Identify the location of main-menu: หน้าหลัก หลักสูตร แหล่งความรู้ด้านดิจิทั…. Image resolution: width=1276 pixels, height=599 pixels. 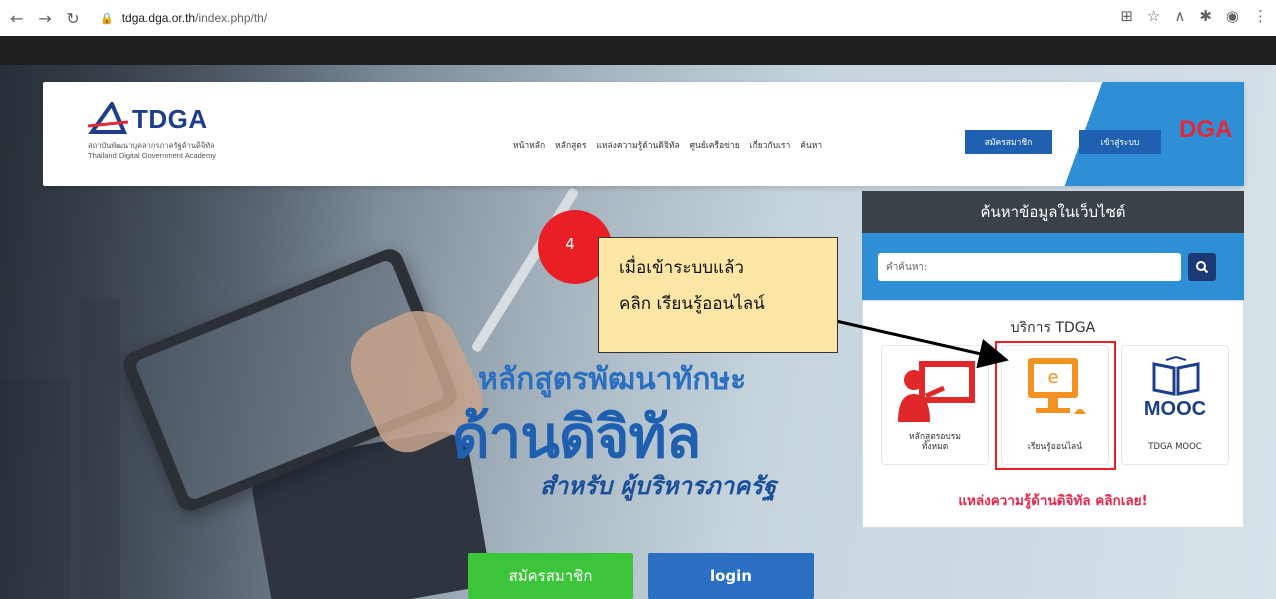
(667, 145).